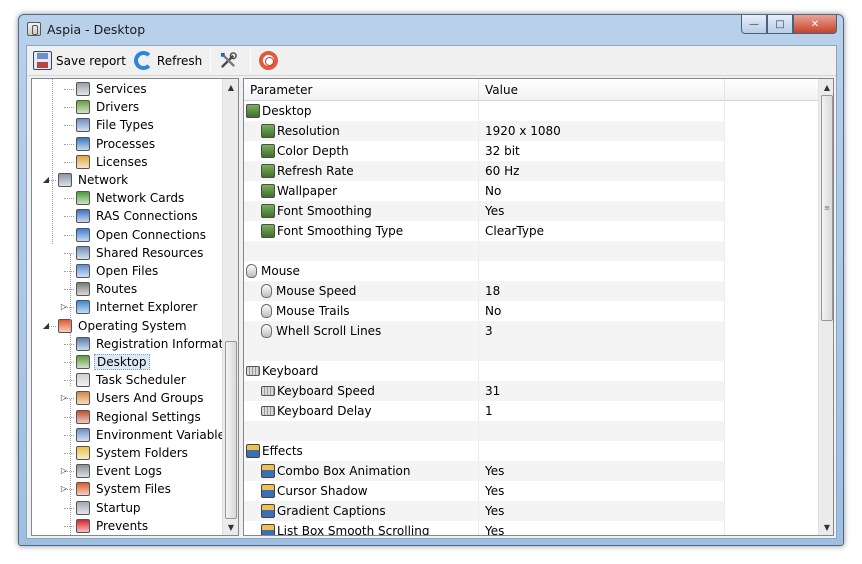  What do you see at coordinates (531, 331) in the screenshot?
I see `table-row: Whell Scroll Lines 3` at bounding box center [531, 331].